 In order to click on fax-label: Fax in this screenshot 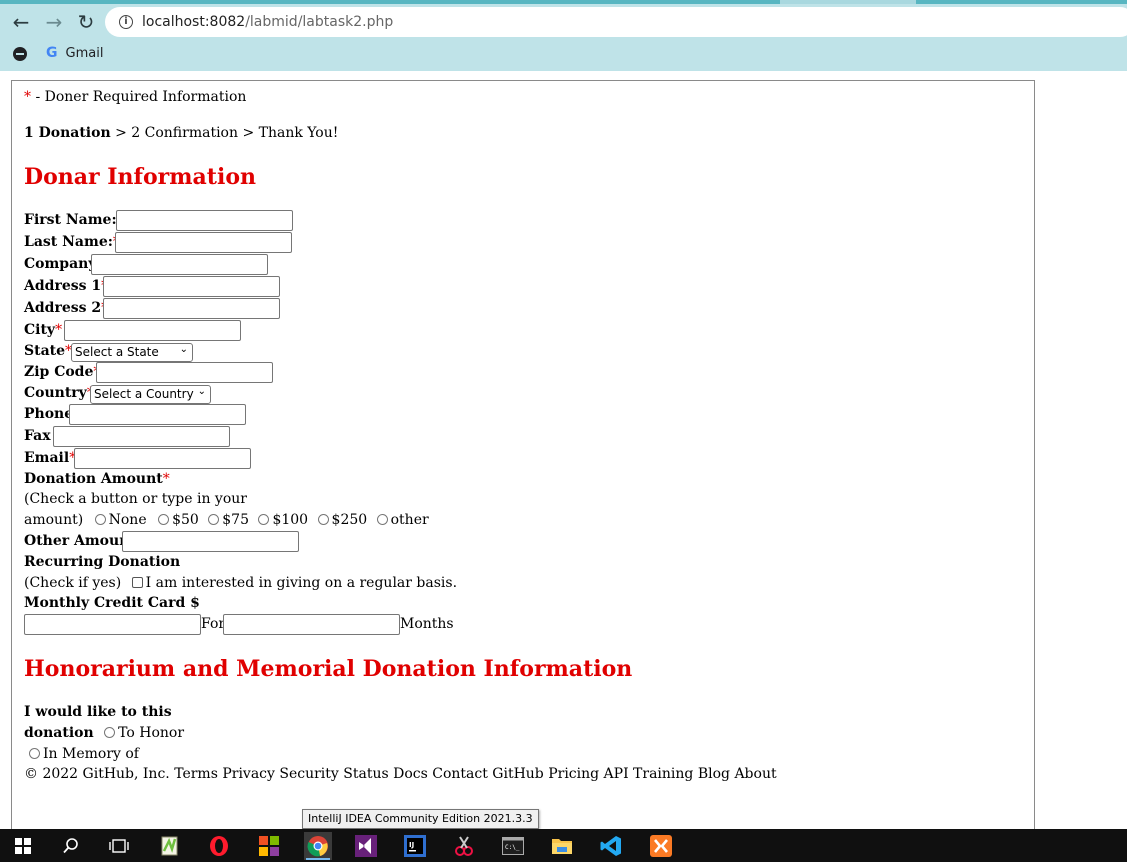, I will do `click(37, 436)`.